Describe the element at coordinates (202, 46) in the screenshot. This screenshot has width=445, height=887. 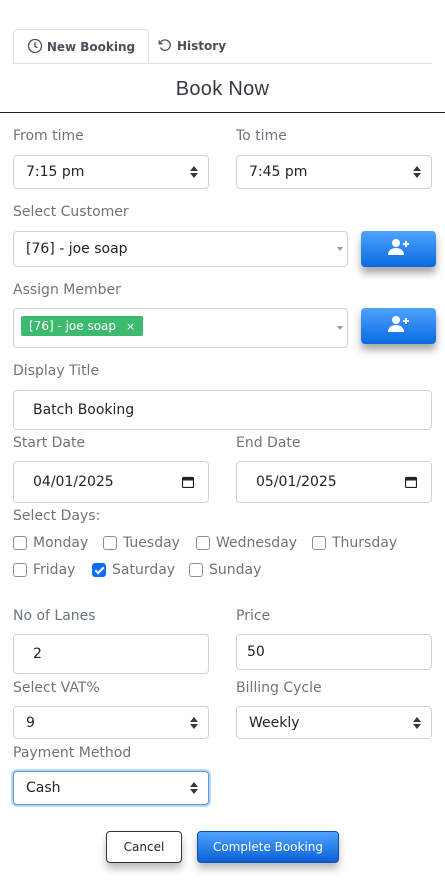
I see `tab-history-label: History` at that location.